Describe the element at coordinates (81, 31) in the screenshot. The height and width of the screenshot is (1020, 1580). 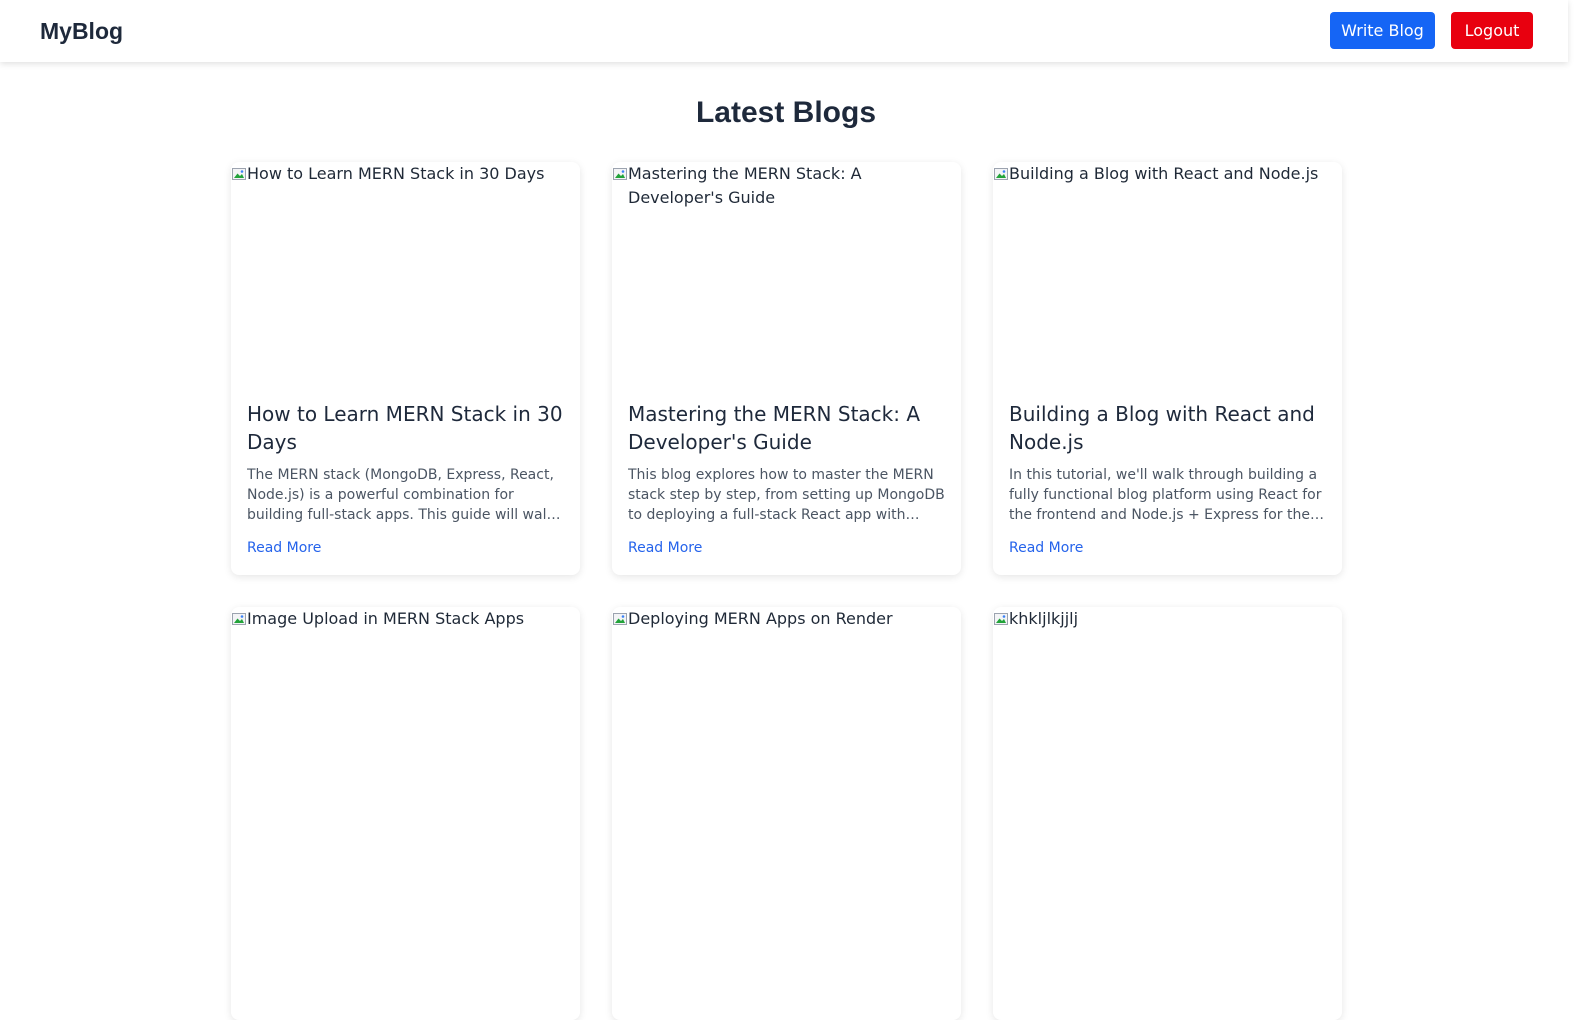
I see `brand-logo: MyBlog` at that location.